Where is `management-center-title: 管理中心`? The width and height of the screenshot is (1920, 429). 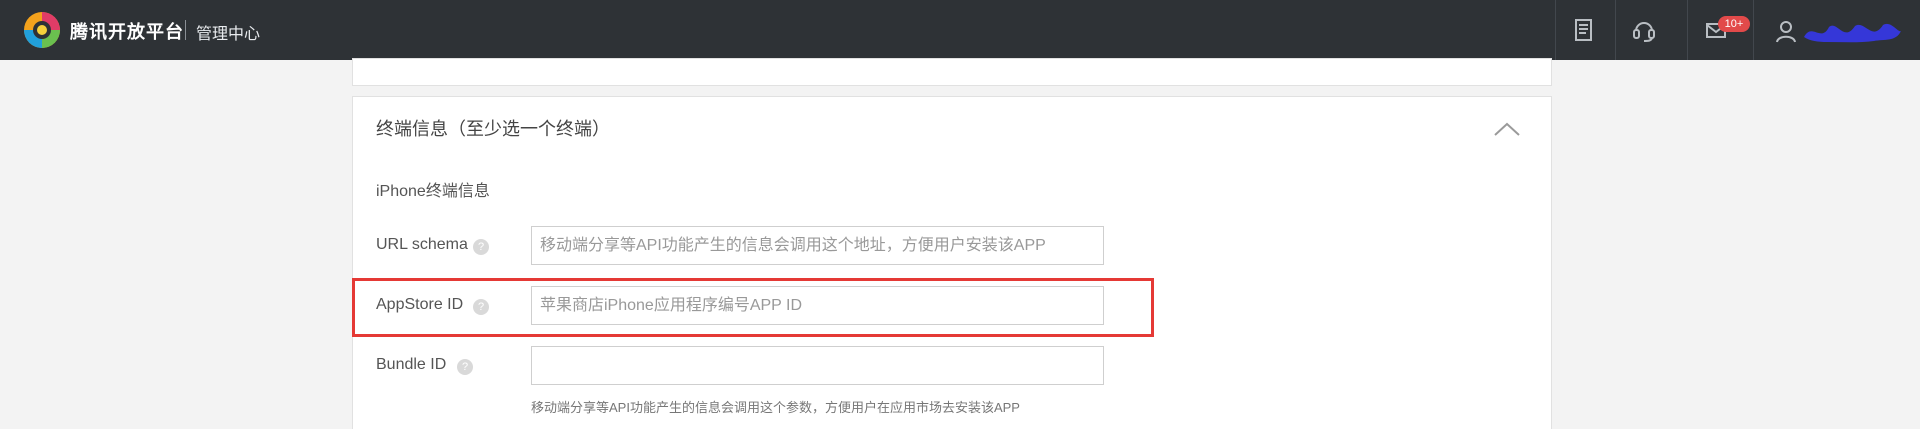
management-center-title: 管理中心 is located at coordinates (228, 32).